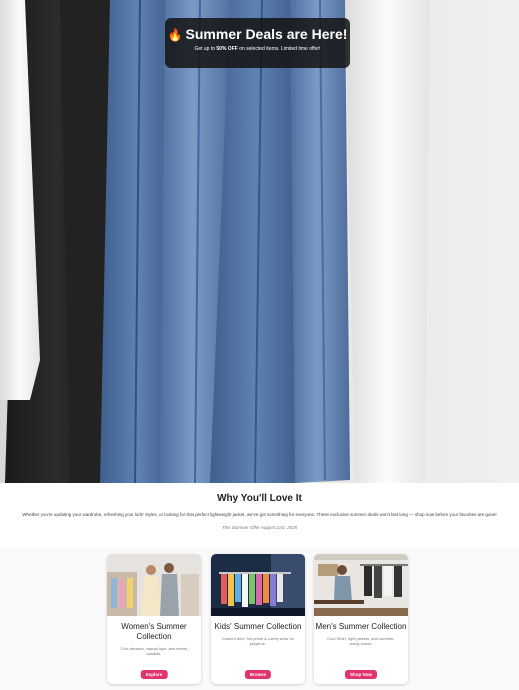 Image resolution: width=519 pixels, height=690 pixels. I want to click on card-title: Men's Summer Collection, so click(361, 626).